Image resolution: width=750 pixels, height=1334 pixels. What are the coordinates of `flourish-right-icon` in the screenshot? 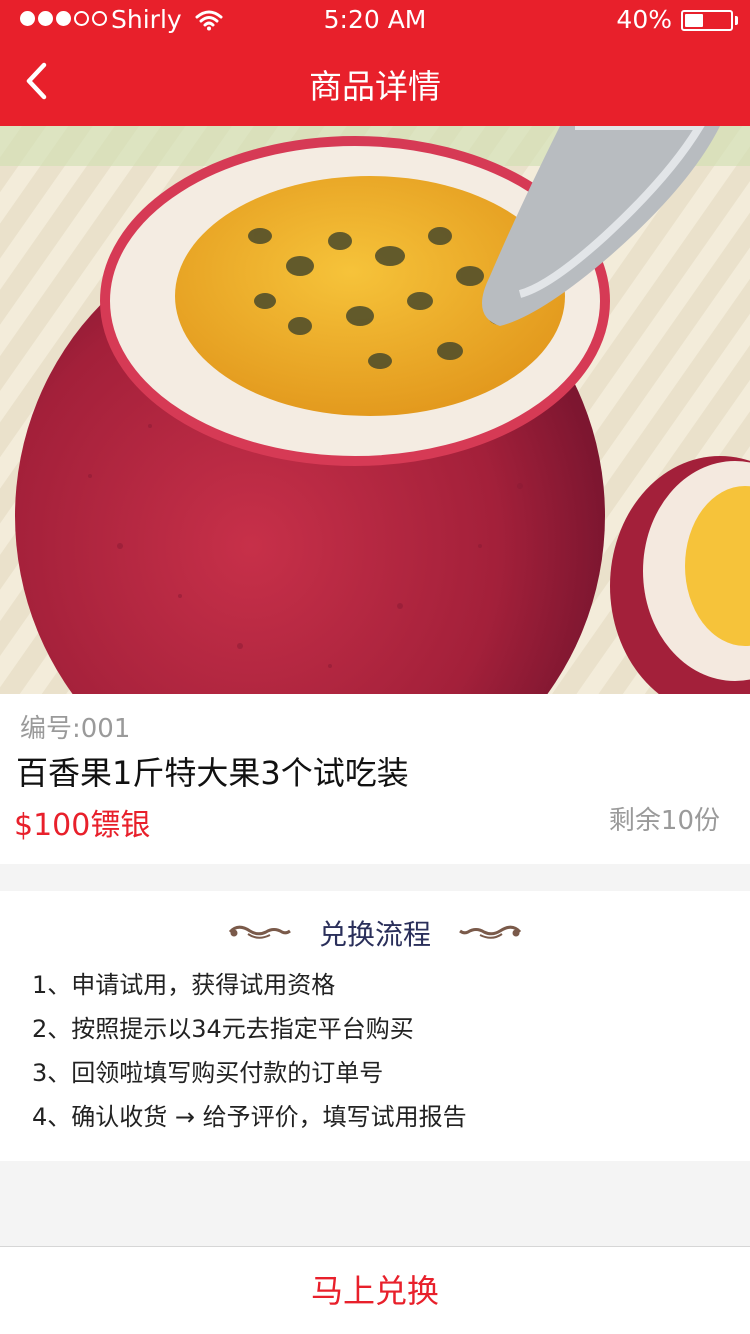 It's located at (490, 932).